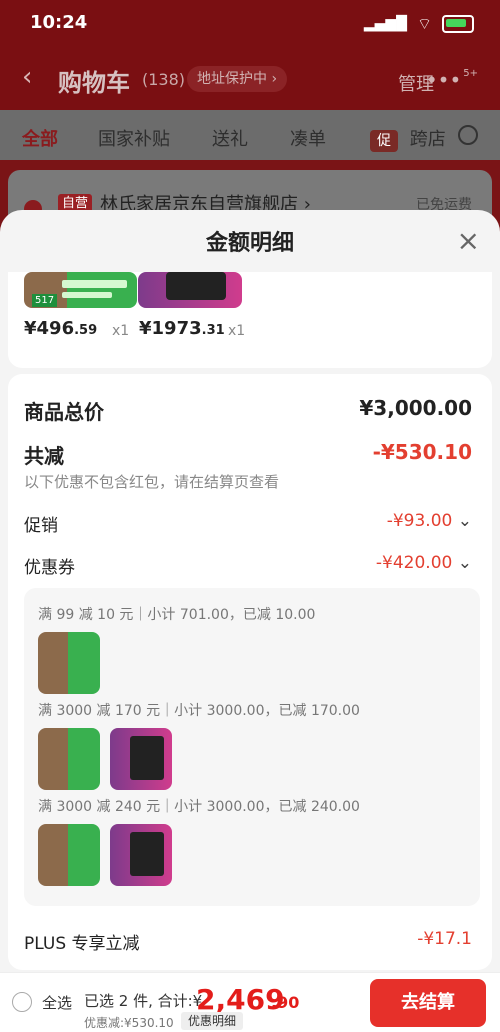 This screenshot has height=1032, width=500. Describe the element at coordinates (41, 526) in the screenshot. I see `promotion-label: 促销` at that location.